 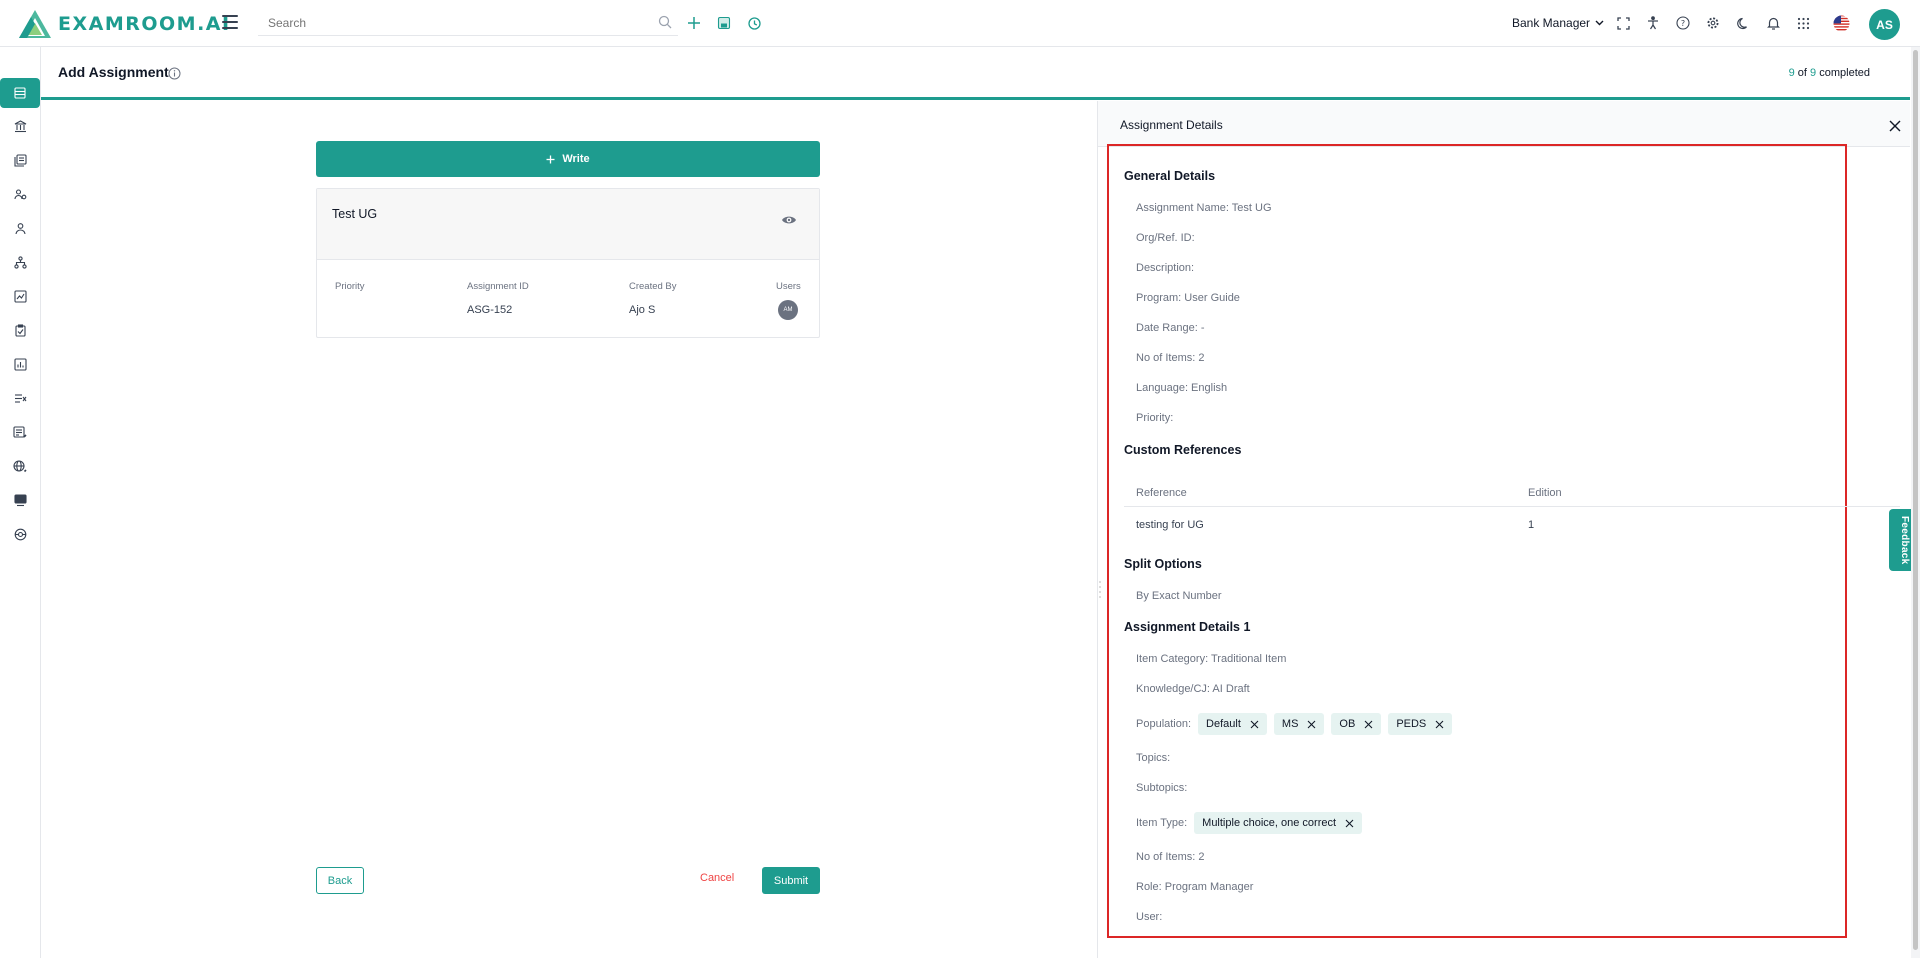 I want to click on split-options-heading: Split Options, so click(x=1163, y=564).